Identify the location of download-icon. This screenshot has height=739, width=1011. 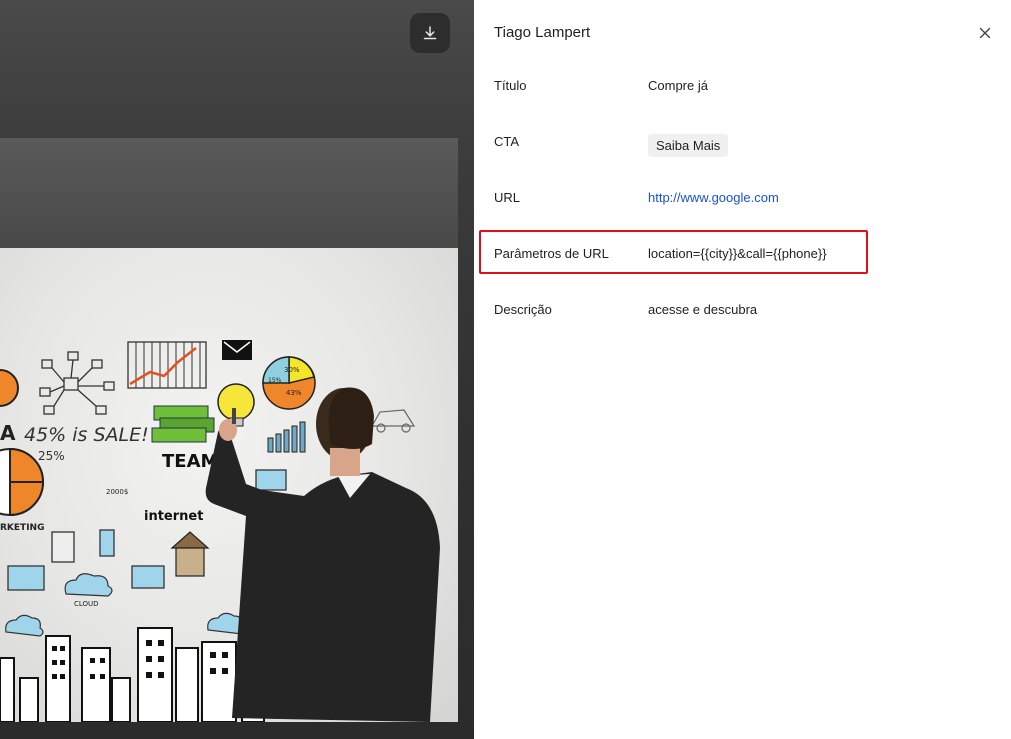
(430, 33).